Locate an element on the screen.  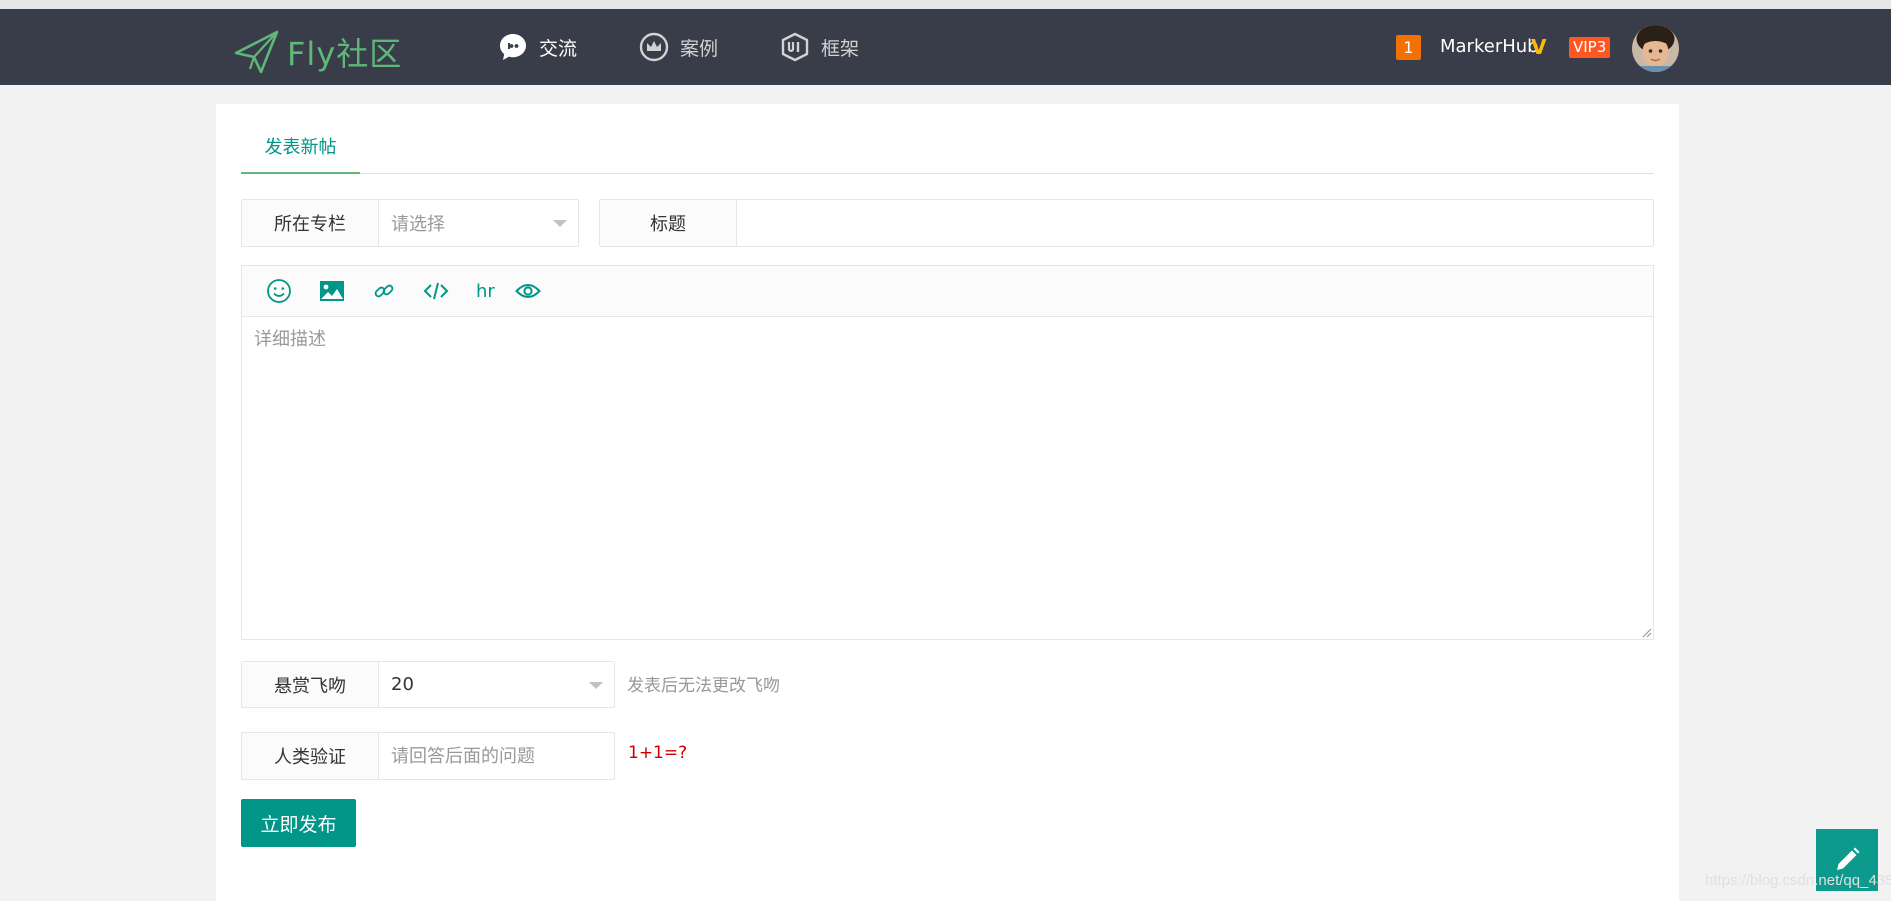
editor-toolbar: hr is located at coordinates (947, 291).